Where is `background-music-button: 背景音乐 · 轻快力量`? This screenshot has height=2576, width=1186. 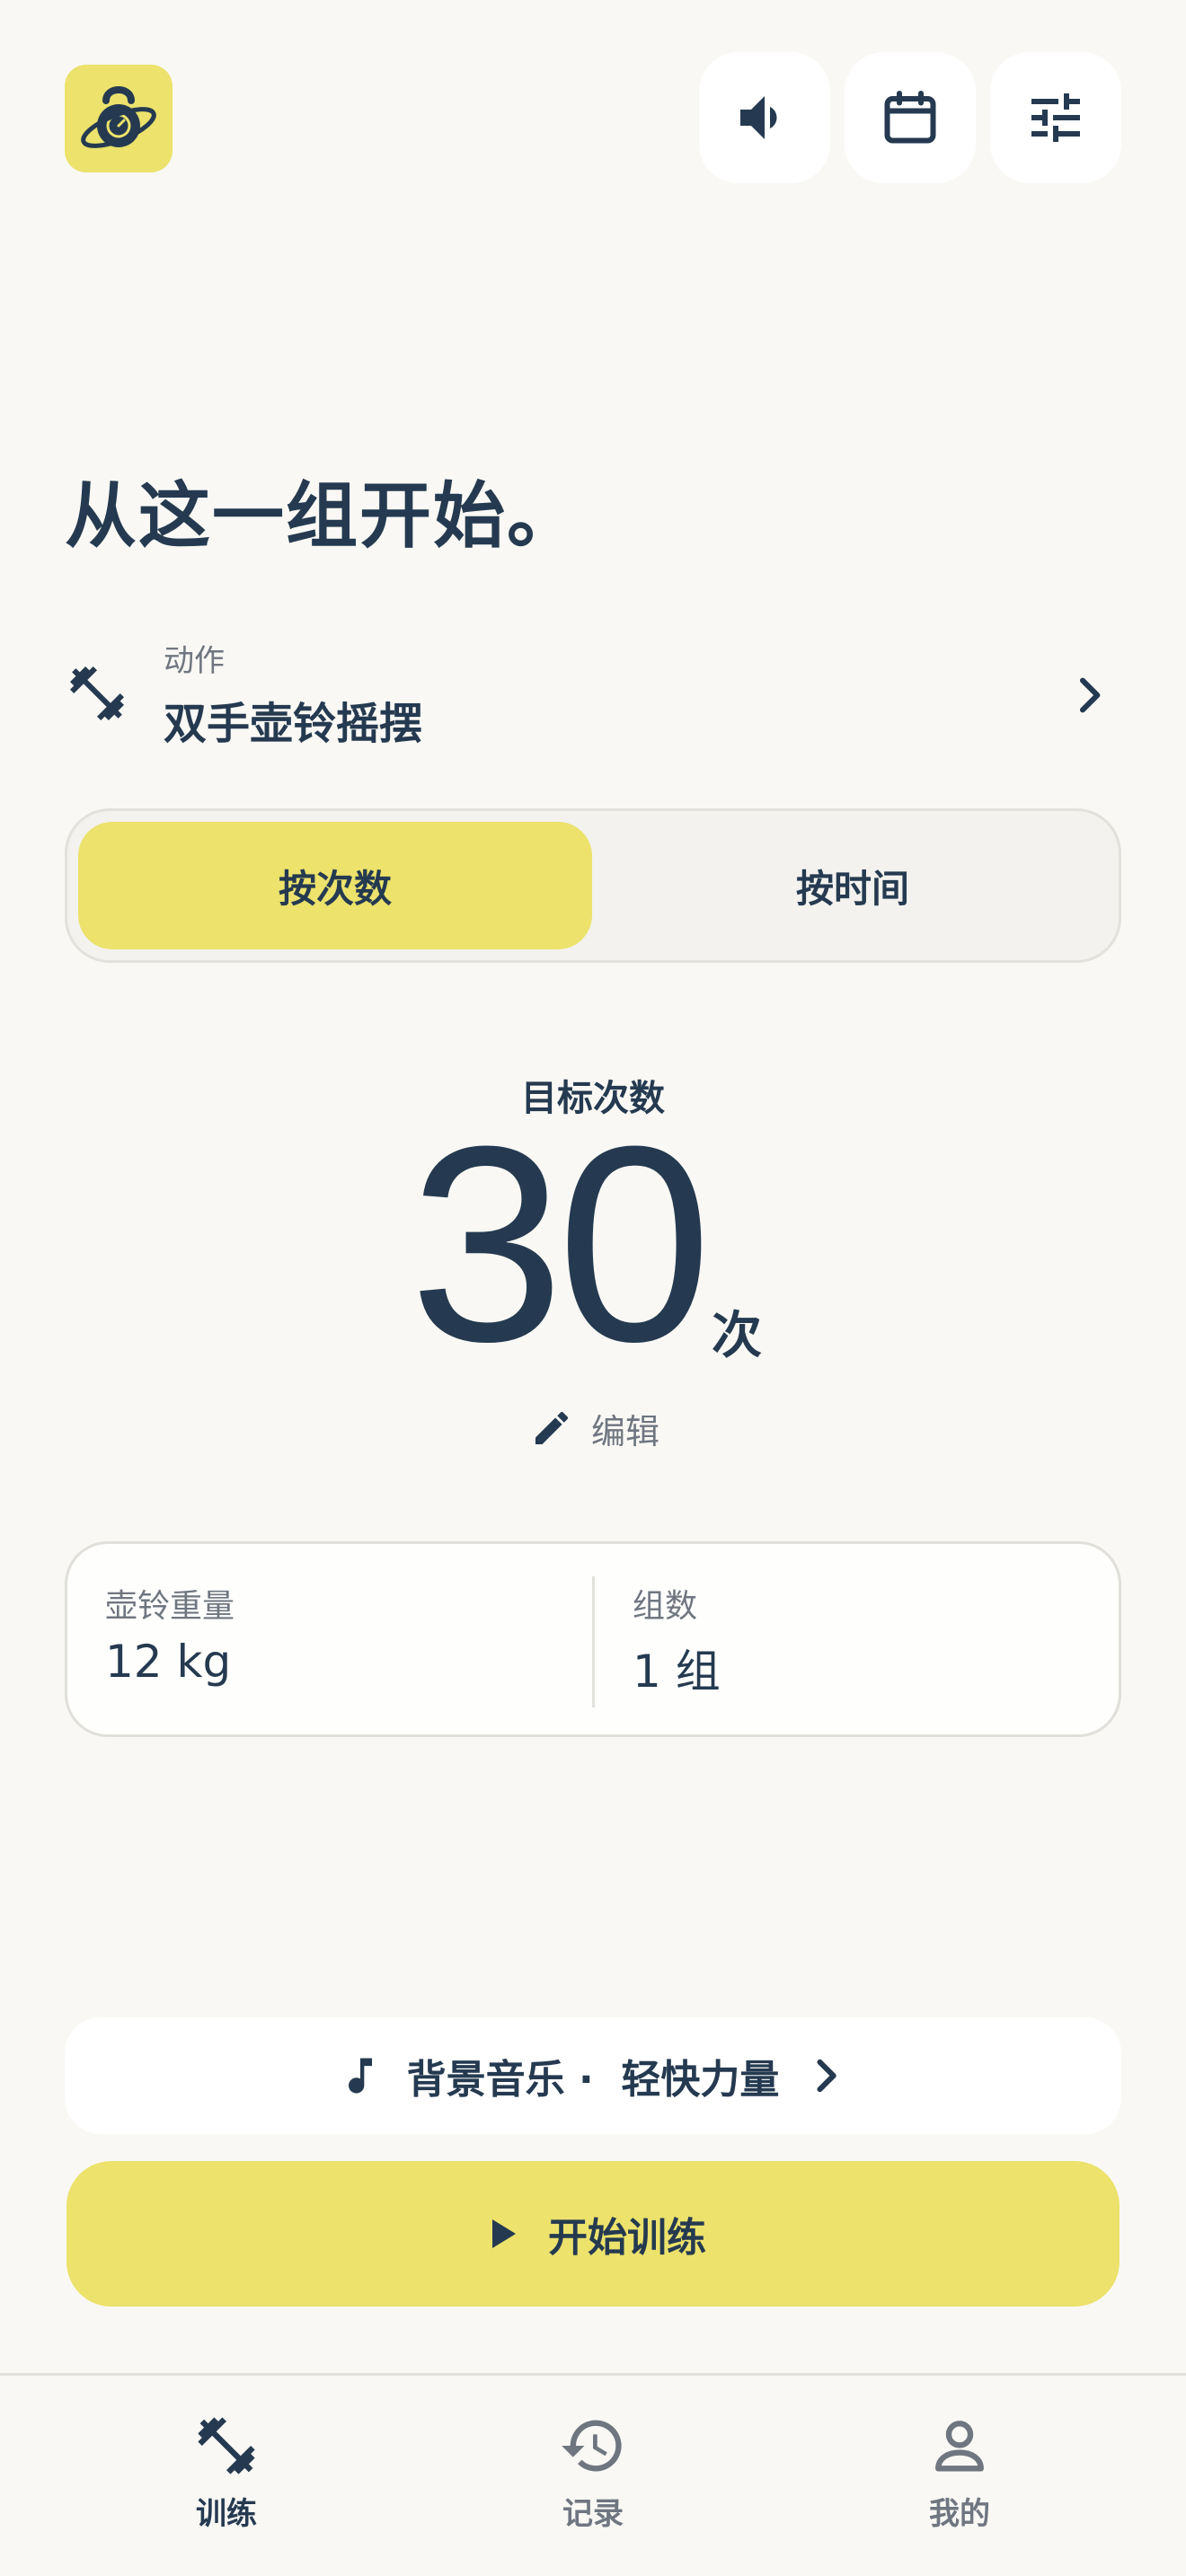
background-music-button: 背景音乐 · 轻快力量 is located at coordinates (593, 2075).